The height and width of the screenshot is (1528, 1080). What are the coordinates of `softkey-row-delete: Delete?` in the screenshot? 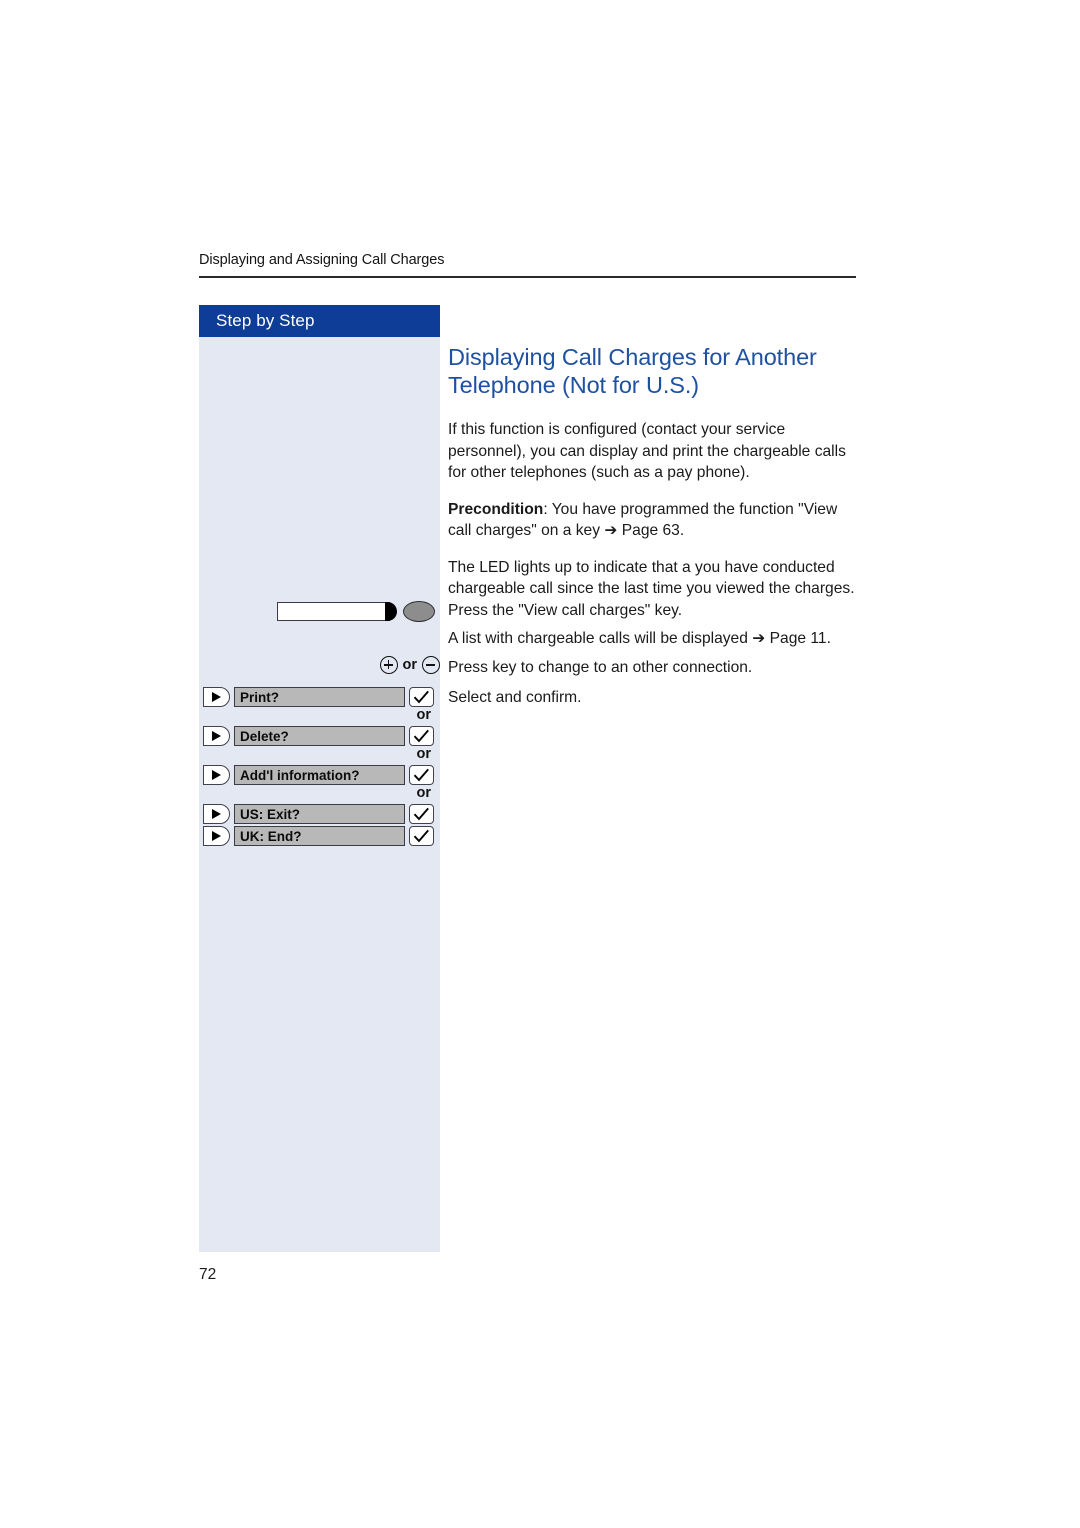 It's located at (319, 736).